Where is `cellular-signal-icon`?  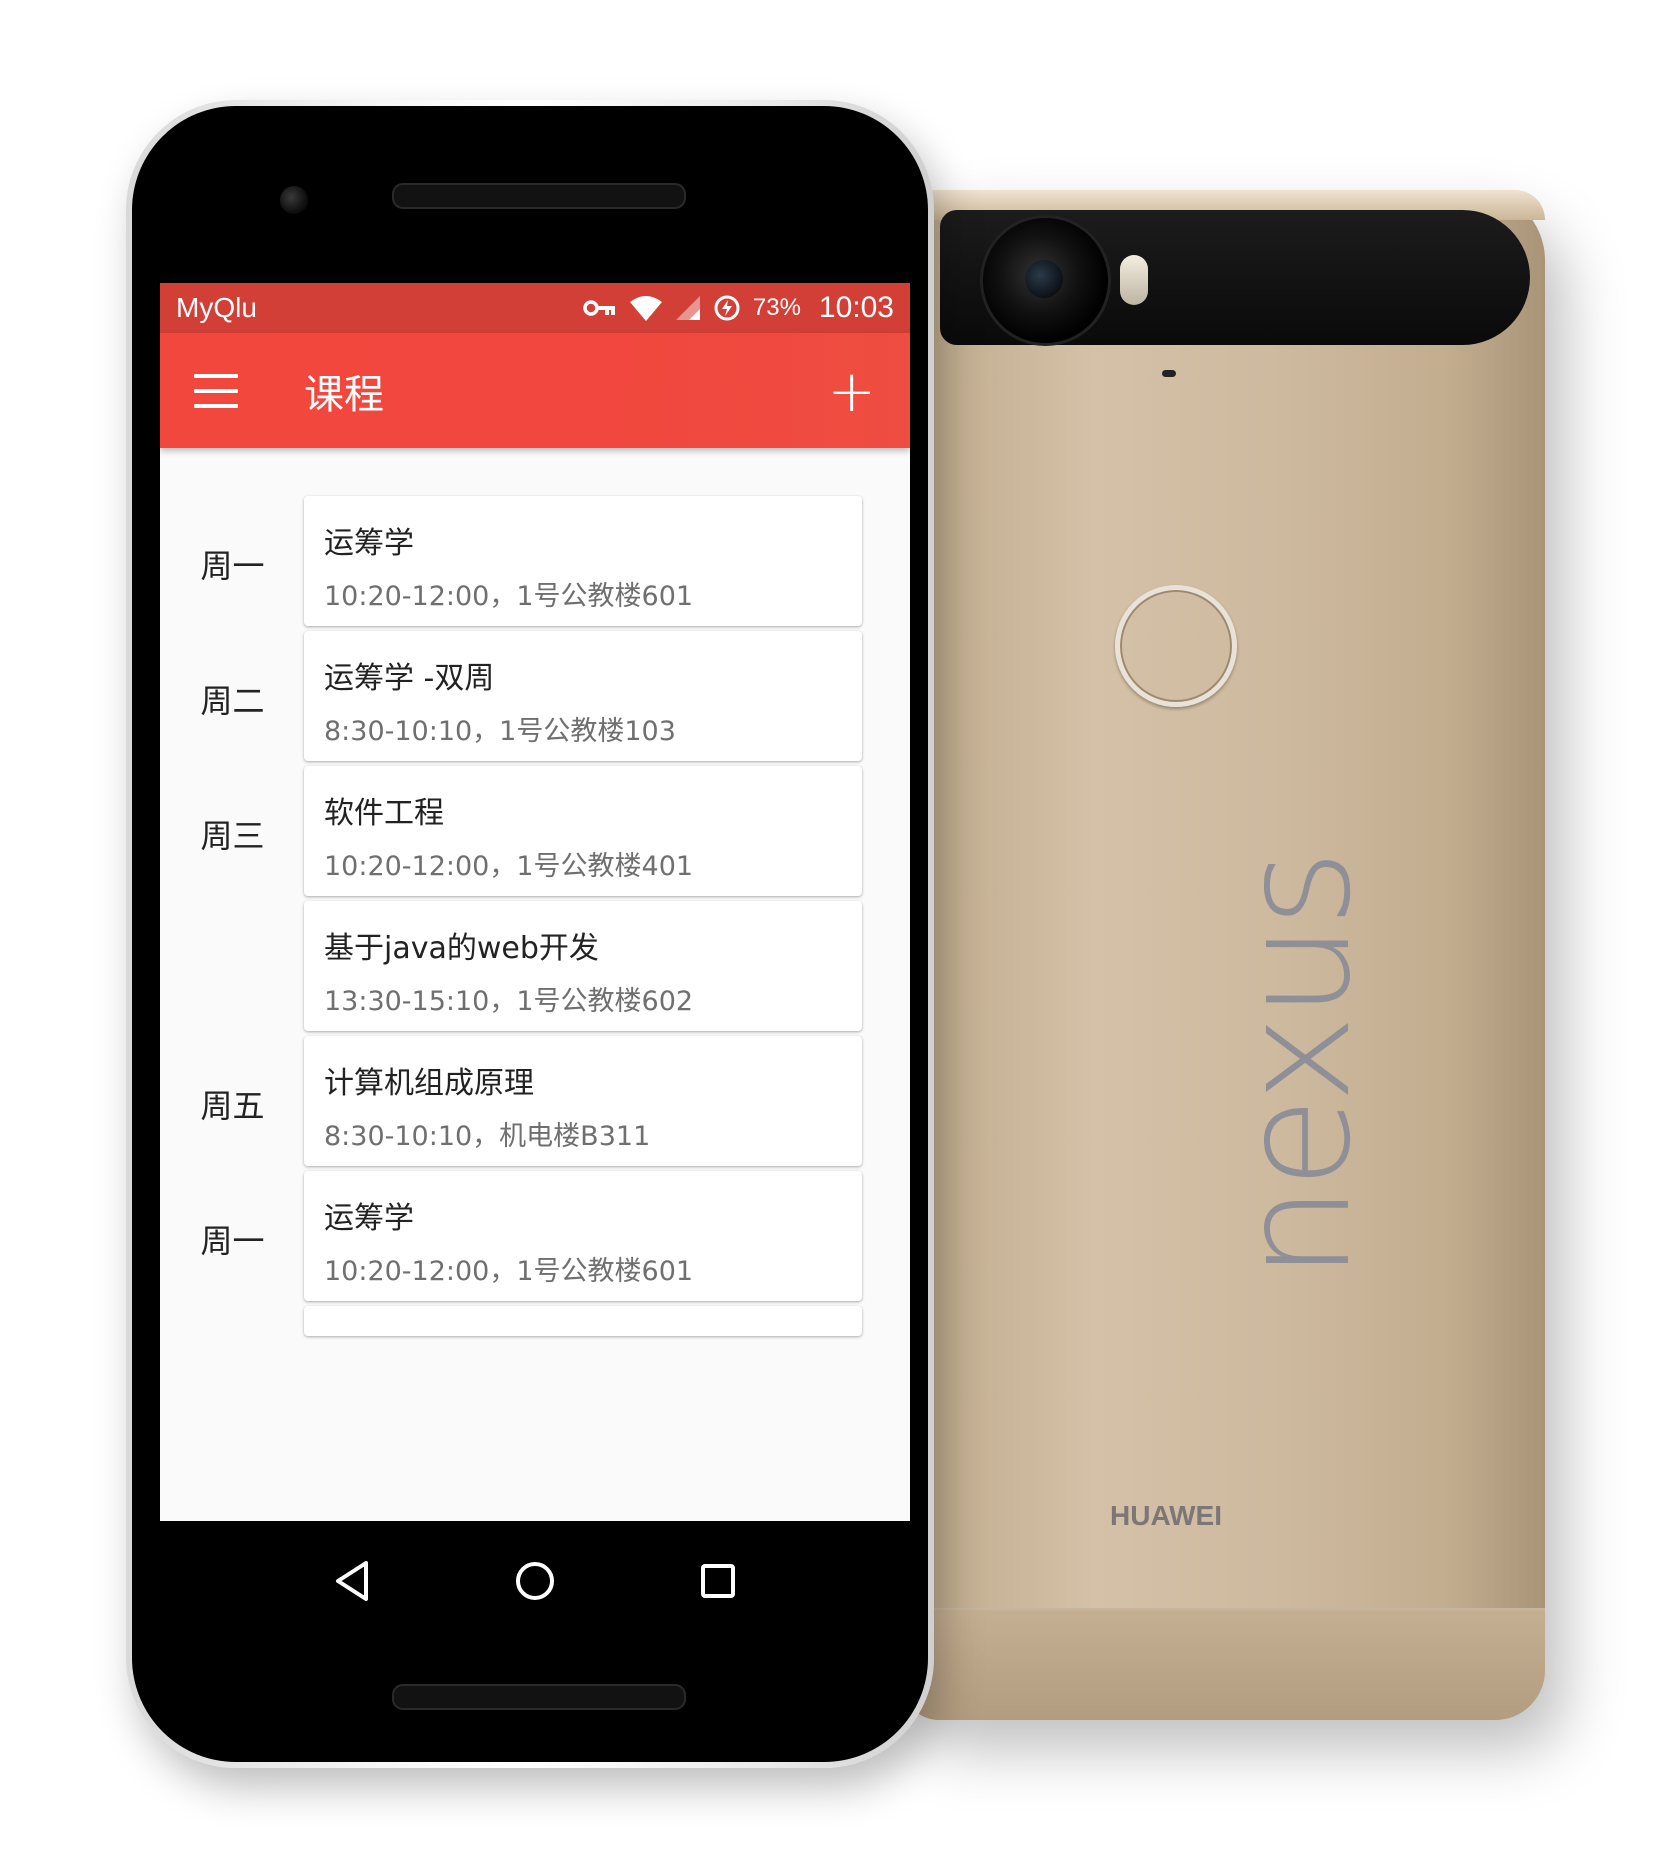 cellular-signal-icon is located at coordinates (687, 308).